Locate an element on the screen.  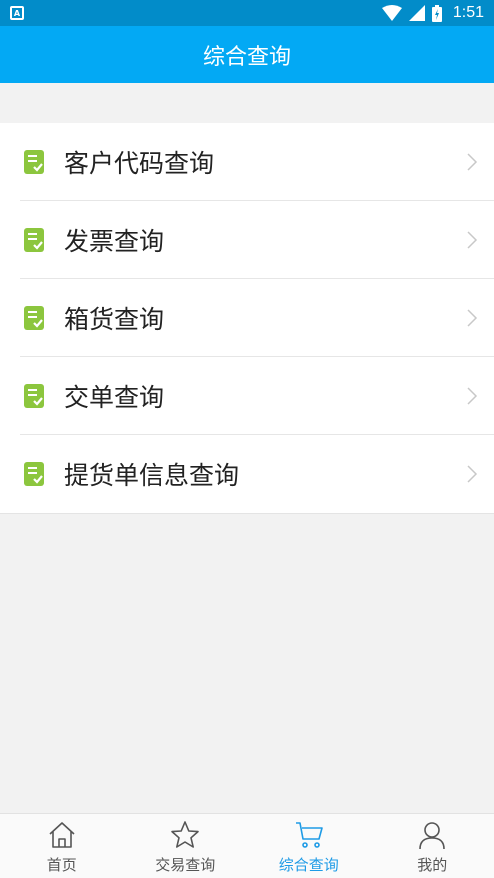
menu-item-container-cargo-query: 箱货查询 is located at coordinates (247, 318).